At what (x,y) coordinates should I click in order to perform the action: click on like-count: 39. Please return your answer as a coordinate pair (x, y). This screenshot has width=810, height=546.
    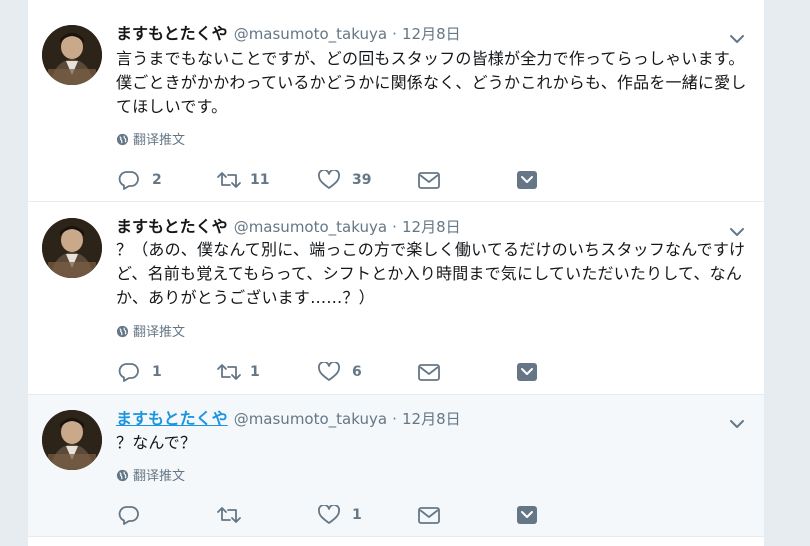
    Looking at the image, I should click on (362, 180).